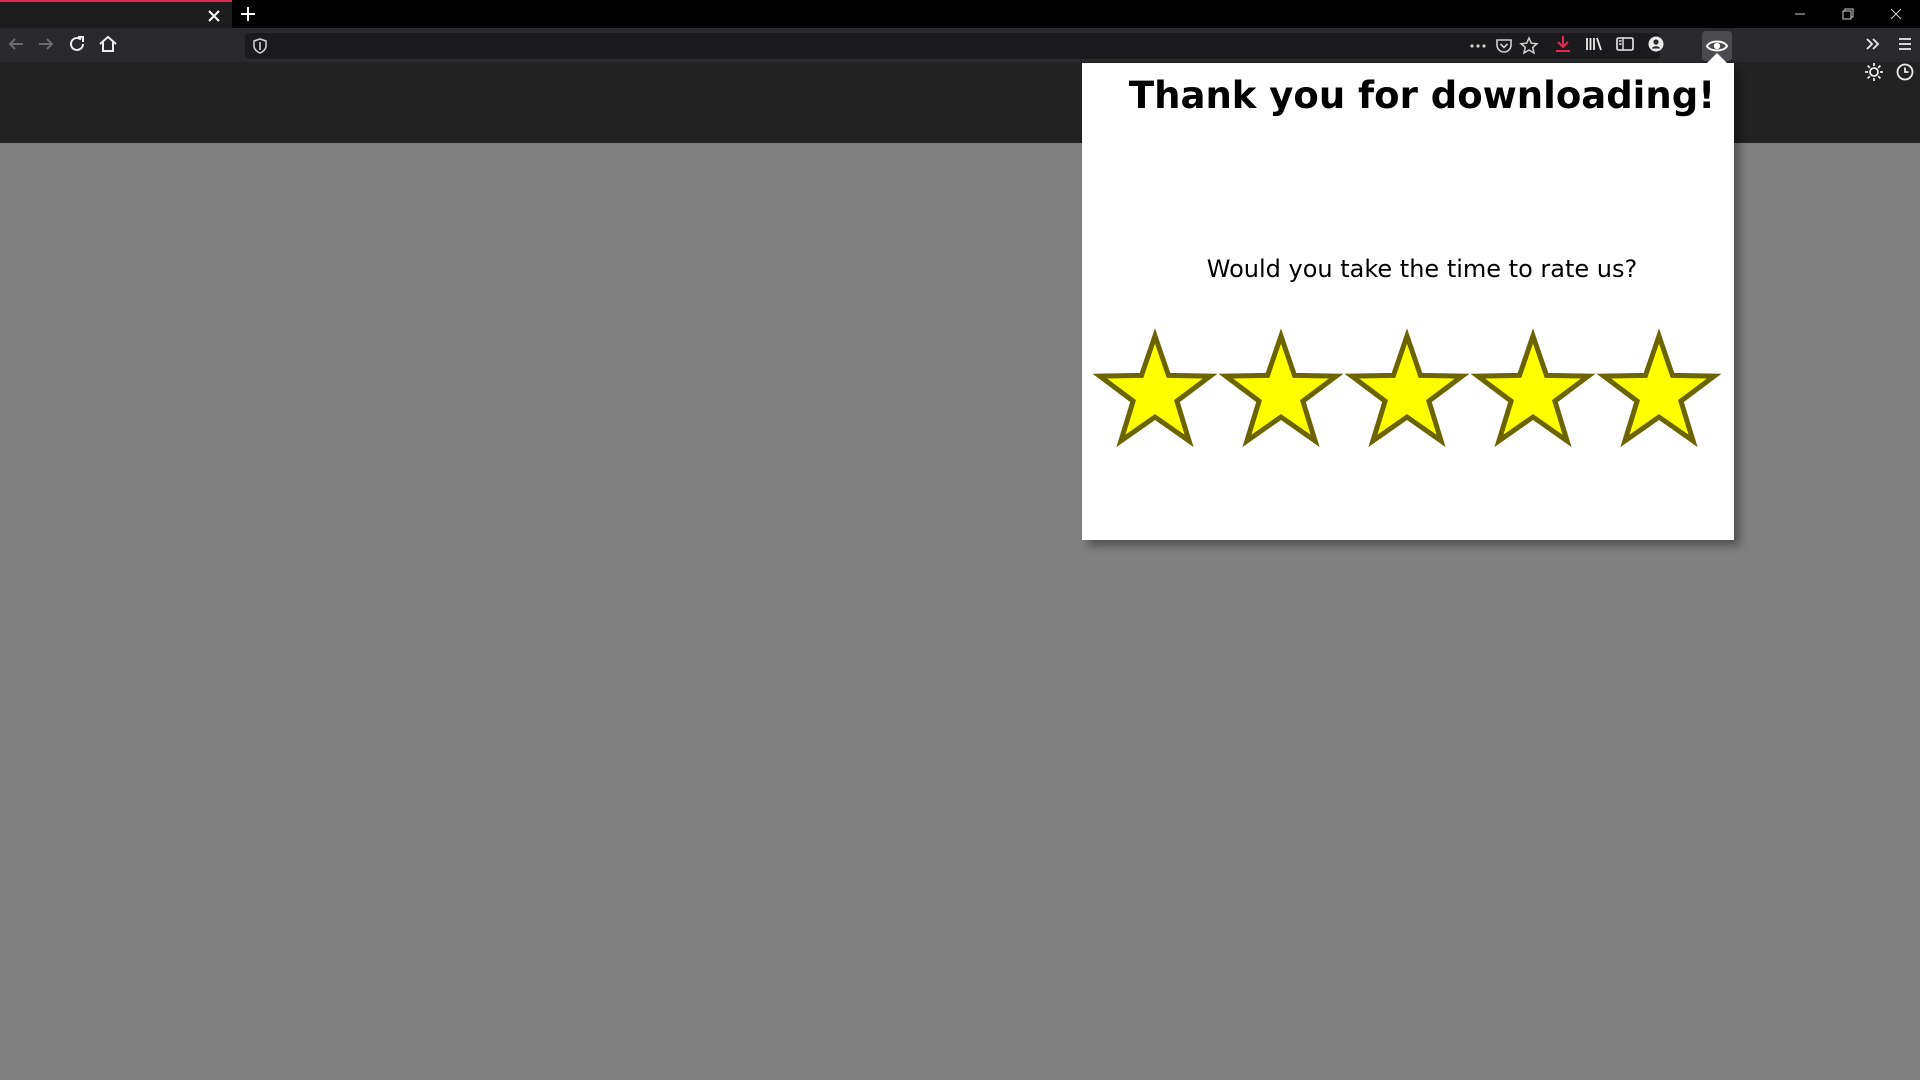 This screenshot has width=1920, height=1080. What do you see at coordinates (248, 14) in the screenshot?
I see `plus-icon` at bounding box center [248, 14].